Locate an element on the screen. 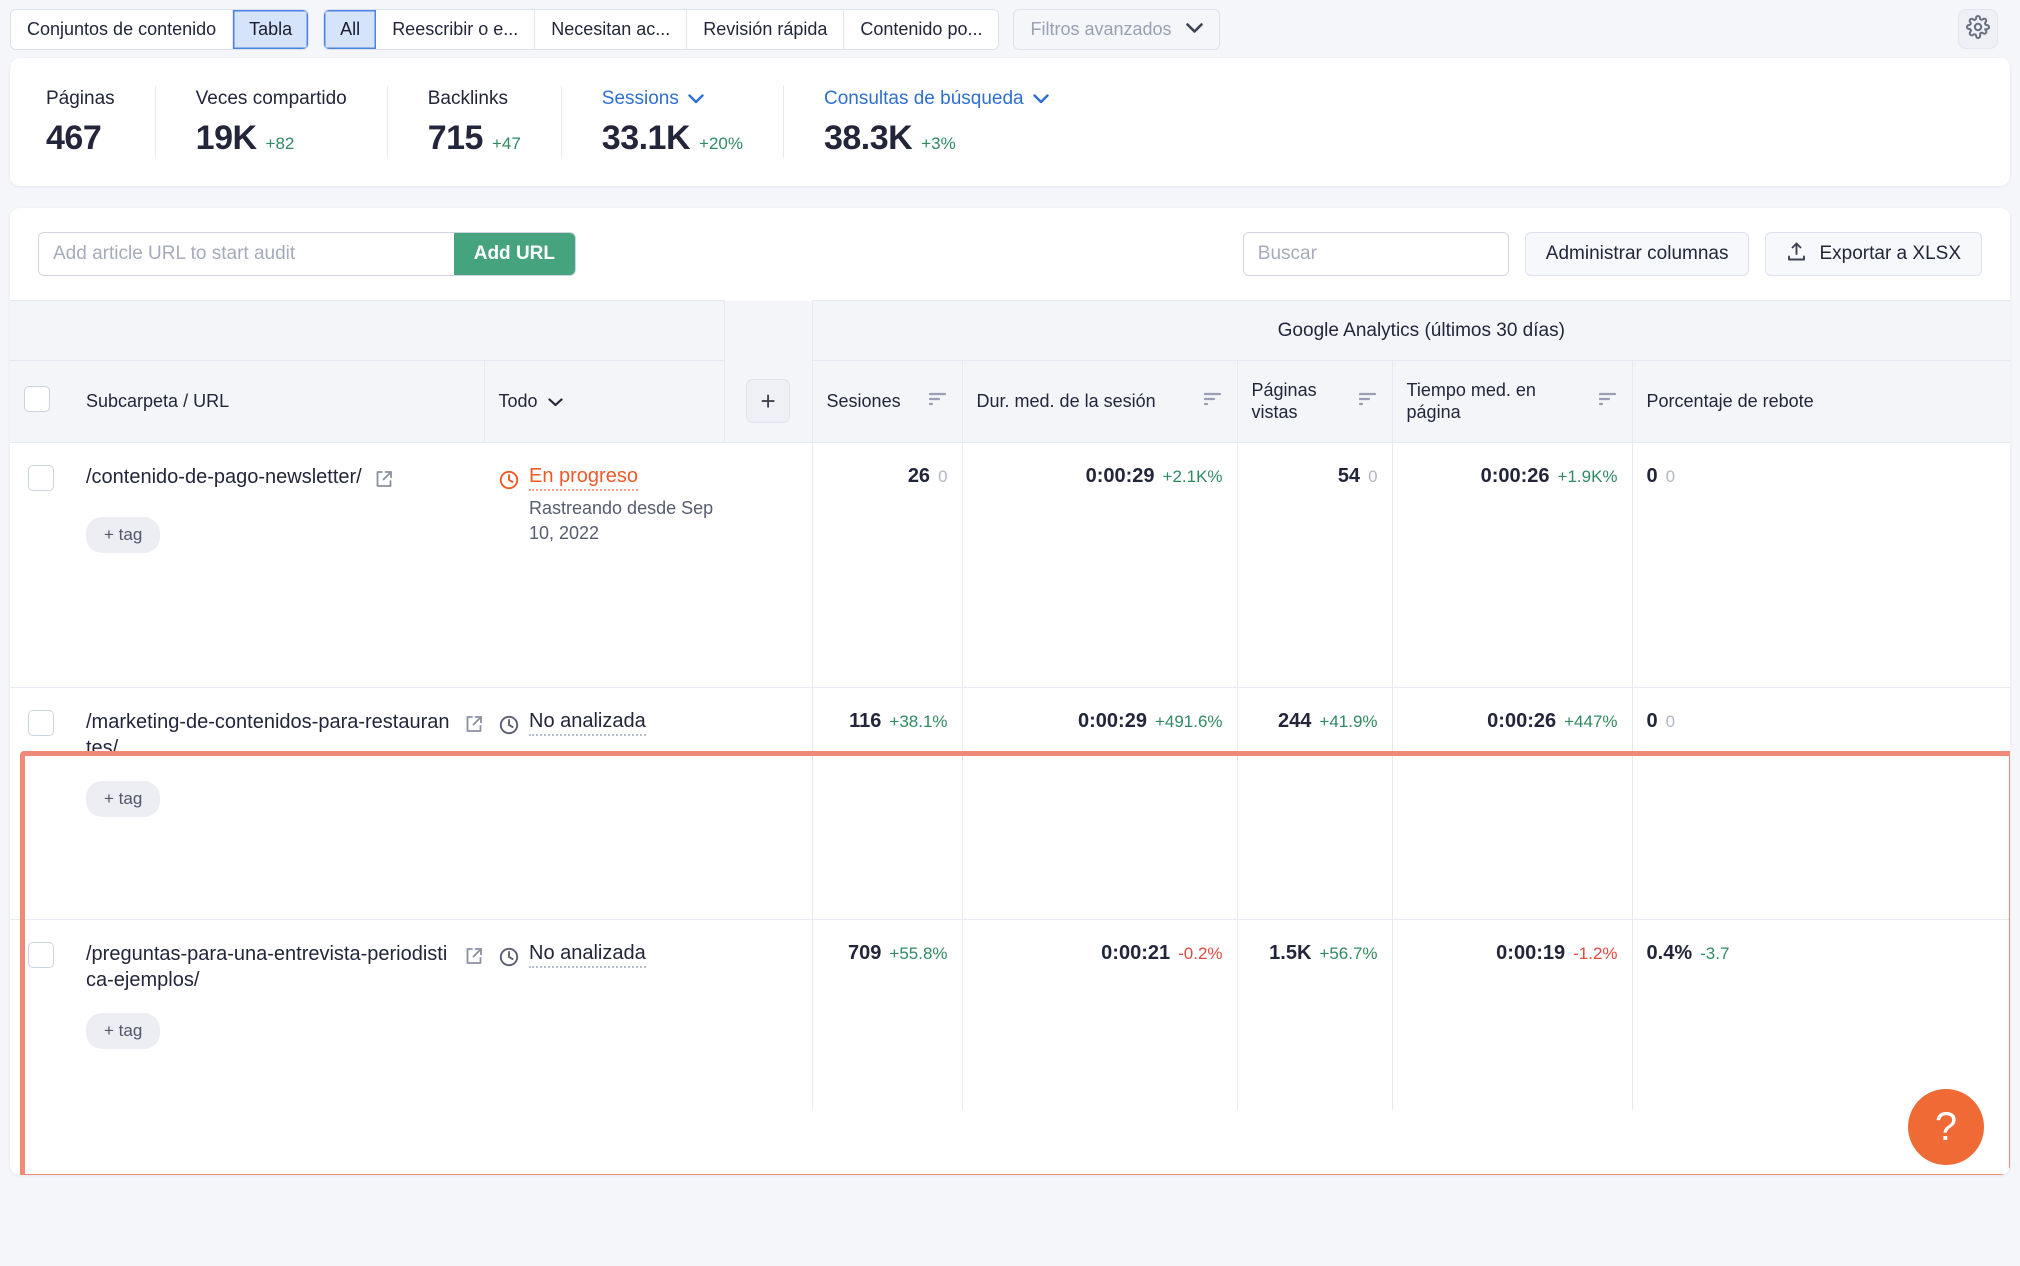 The width and height of the screenshot is (2020, 1266). stat-value: 467 is located at coordinates (74, 138).